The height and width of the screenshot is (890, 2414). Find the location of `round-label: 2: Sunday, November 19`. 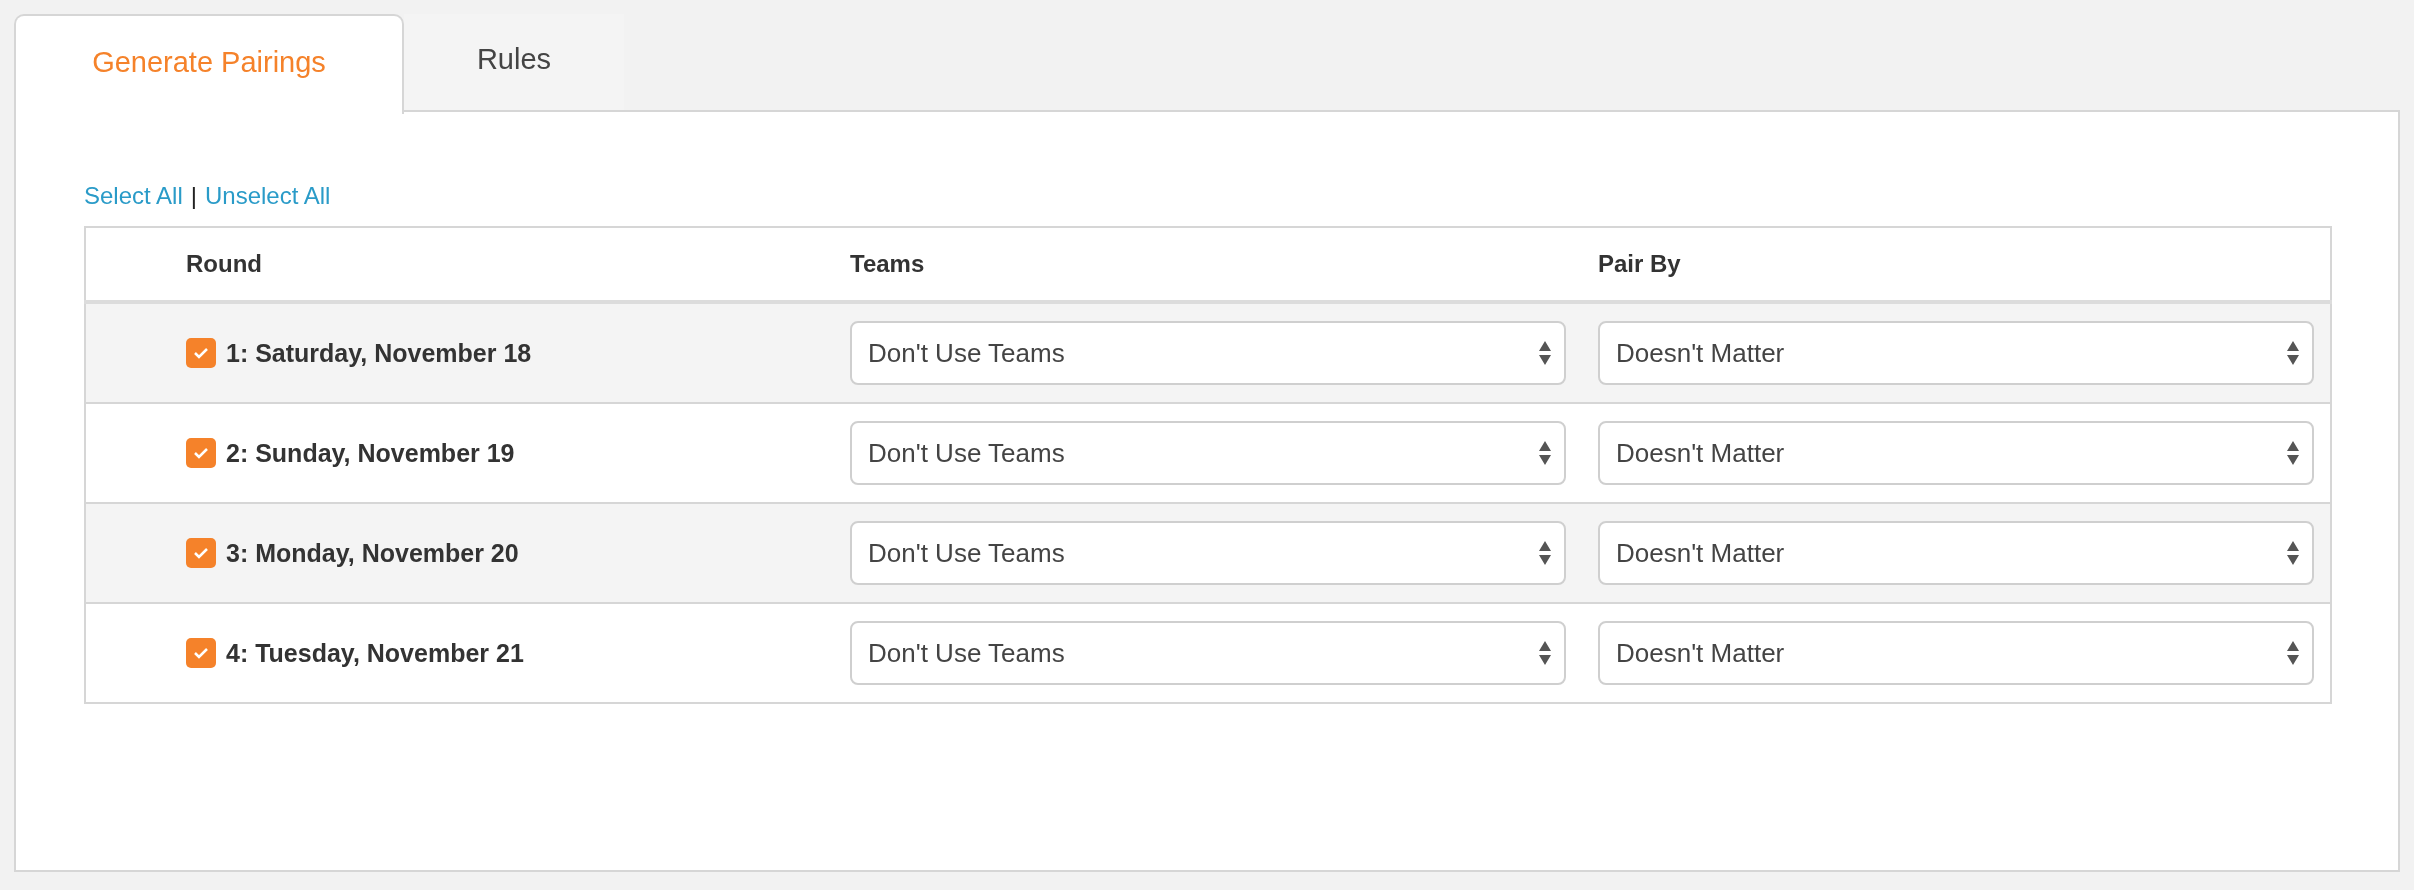

round-label: 2: Sunday, November 19 is located at coordinates (370, 453).